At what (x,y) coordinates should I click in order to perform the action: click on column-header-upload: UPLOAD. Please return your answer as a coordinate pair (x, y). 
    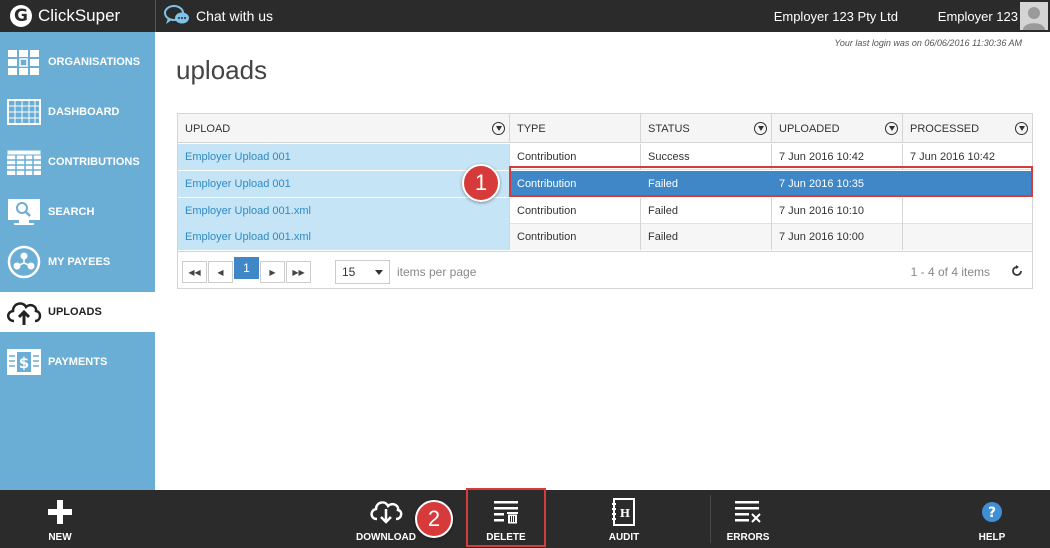
    Looking at the image, I should click on (344, 128).